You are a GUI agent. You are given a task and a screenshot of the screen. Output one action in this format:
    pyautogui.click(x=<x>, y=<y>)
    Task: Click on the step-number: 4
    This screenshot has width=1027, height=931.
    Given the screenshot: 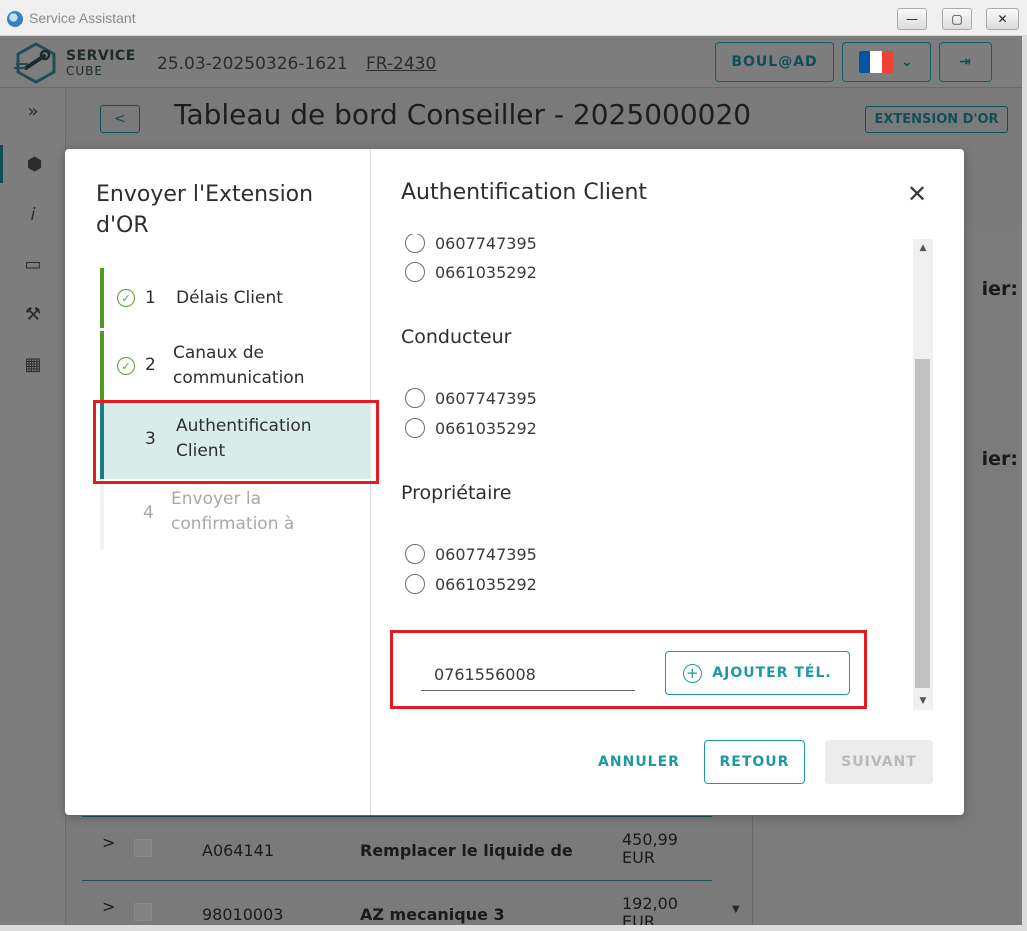 What is the action you would take?
    pyautogui.click(x=148, y=513)
    